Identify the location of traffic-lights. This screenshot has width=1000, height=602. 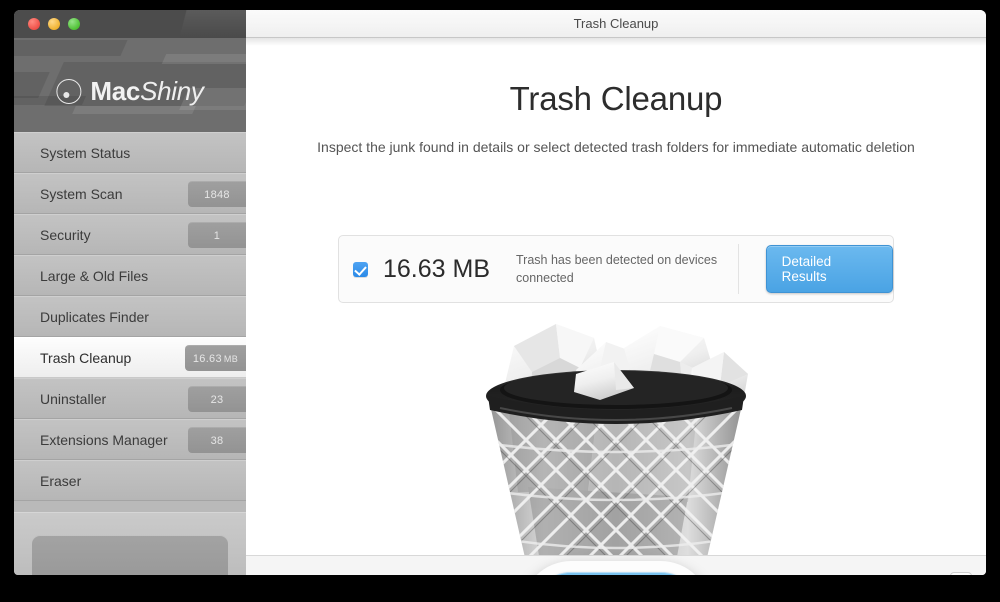
(54, 24).